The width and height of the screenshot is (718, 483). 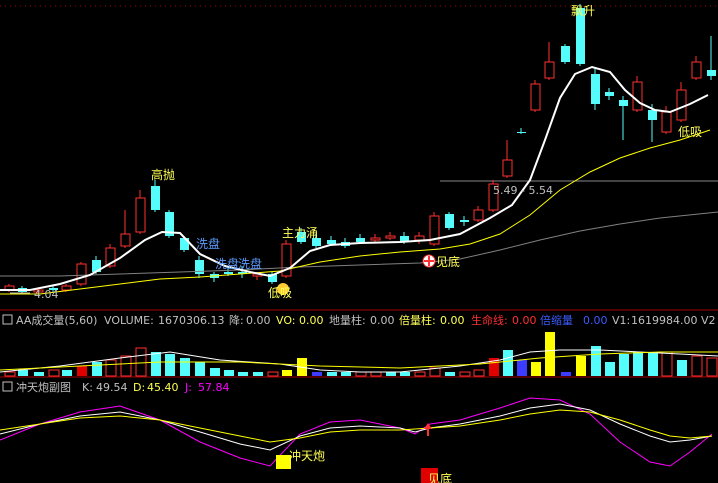 I want to click on beiliang-value: 0.00, so click(x=452, y=320).